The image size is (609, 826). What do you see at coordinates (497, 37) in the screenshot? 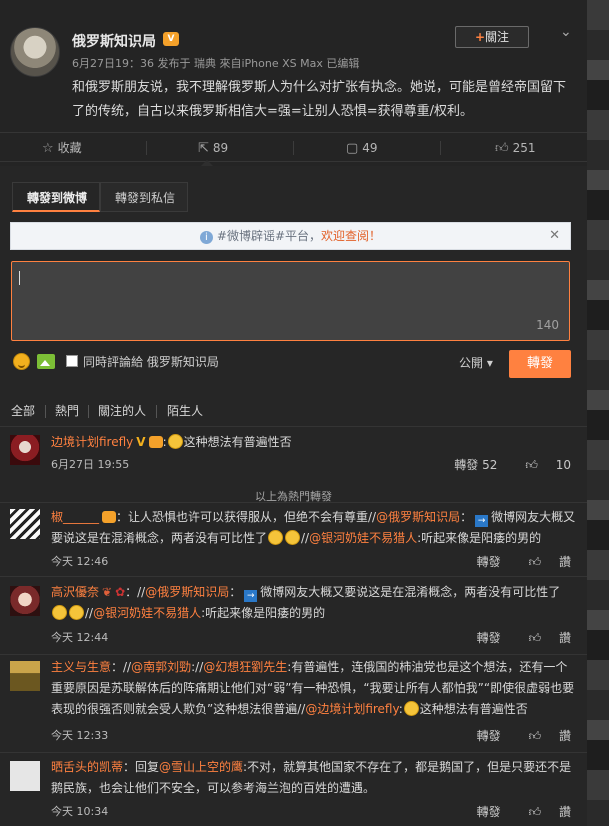
I see `follow-label: 關注` at bounding box center [497, 37].